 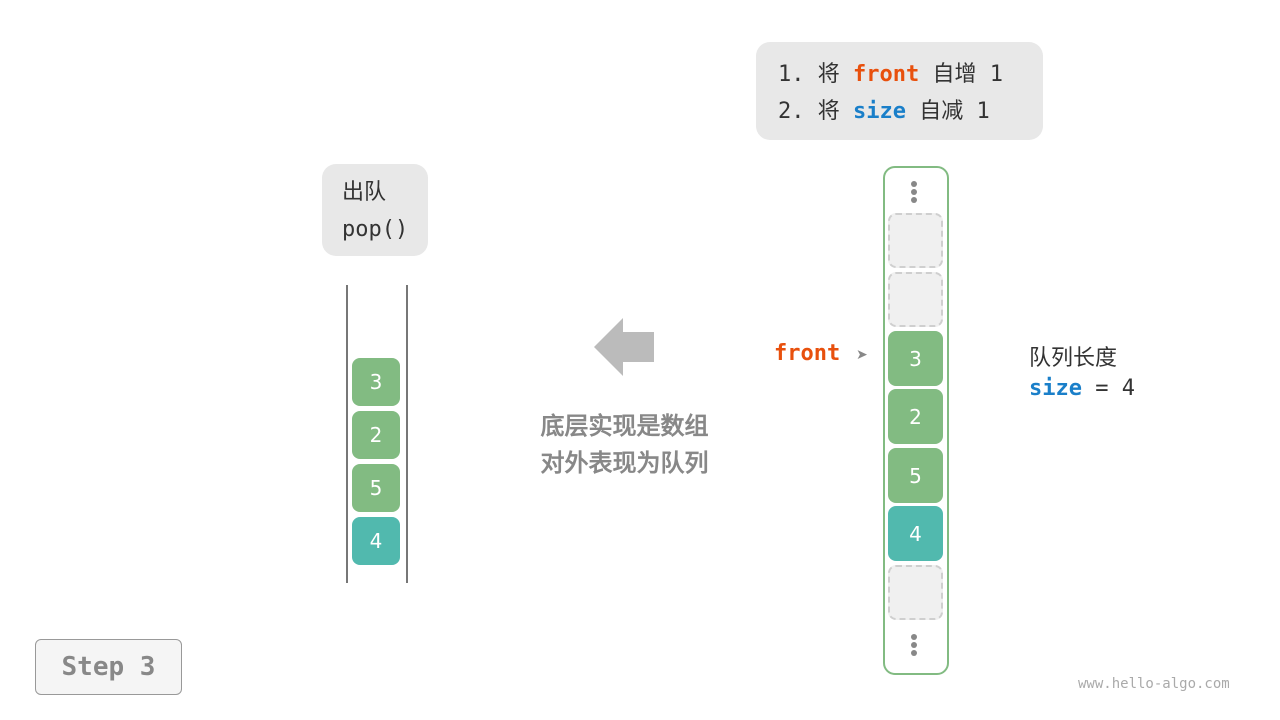 What do you see at coordinates (375, 210) in the screenshot?
I see `pop-label: 出队 pop()` at bounding box center [375, 210].